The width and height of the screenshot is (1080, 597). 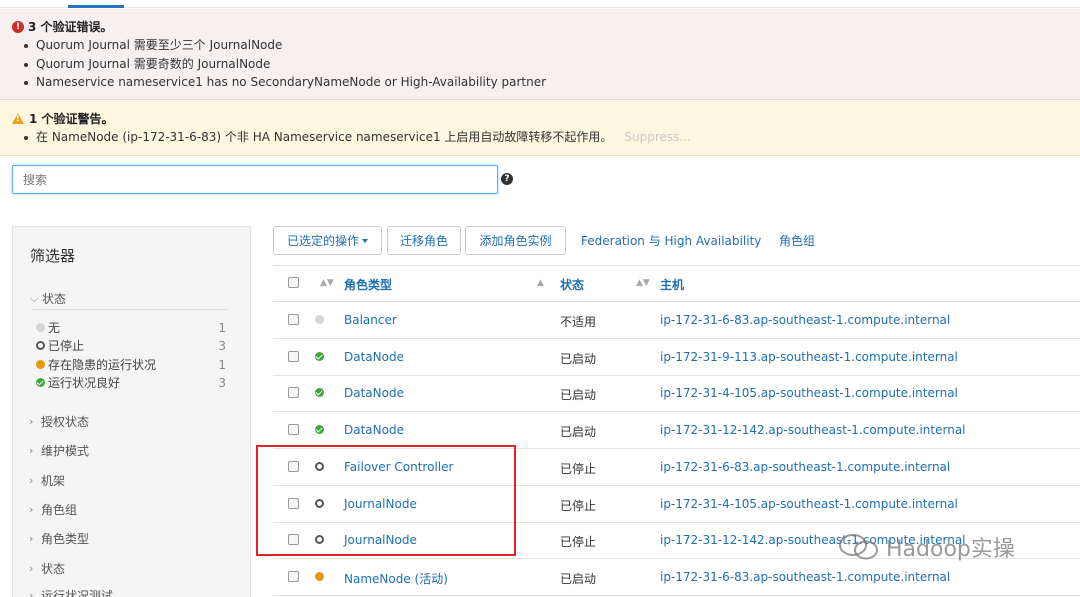 I want to click on role-link: Balancer, so click(x=370, y=320).